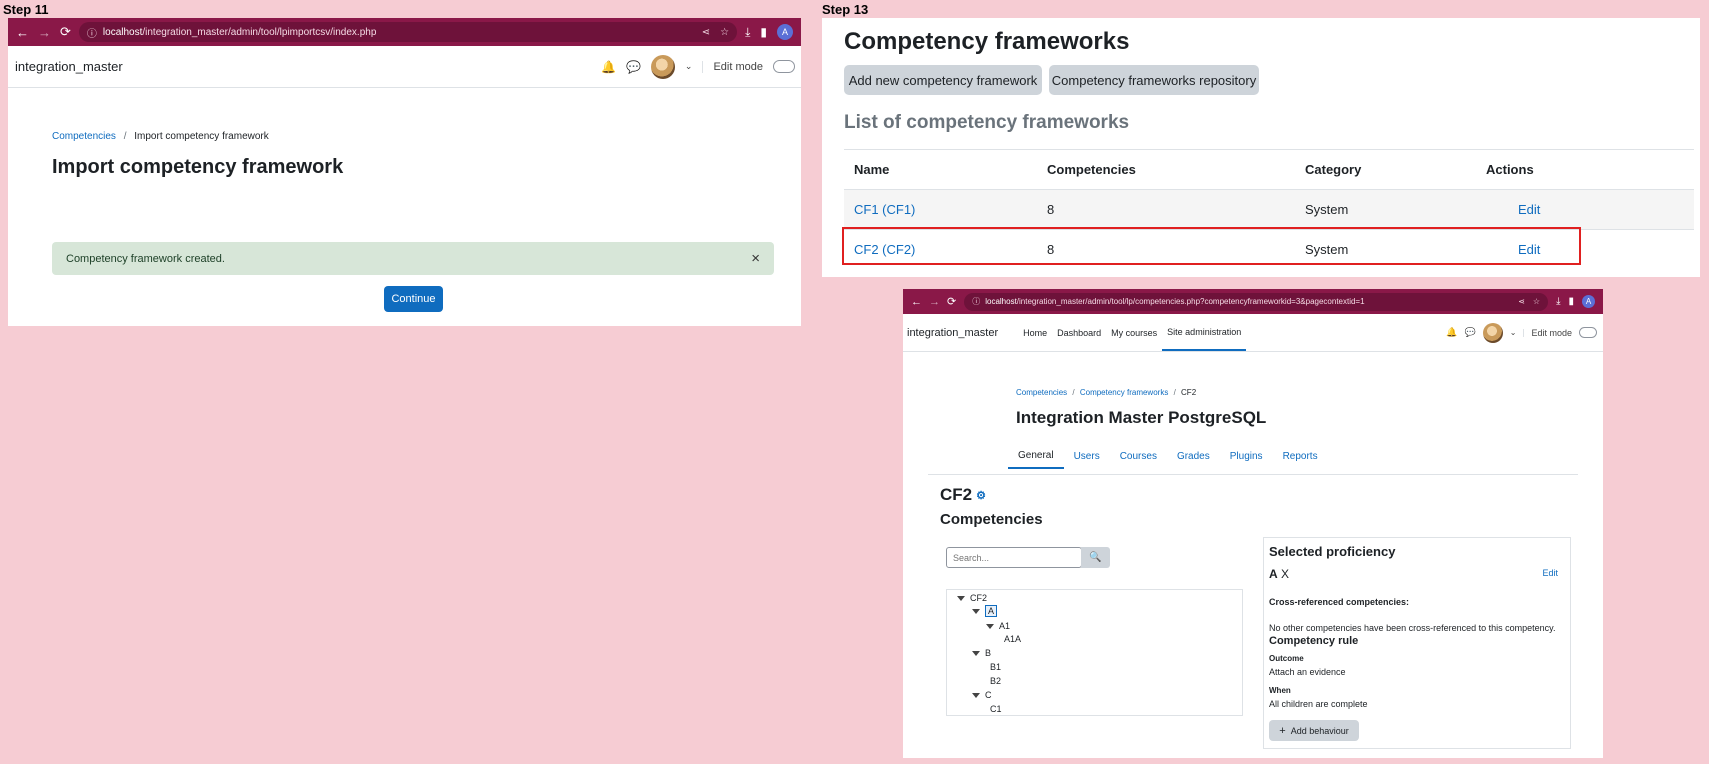  Describe the element at coordinates (1339, 602) in the screenshot. I see `cross-ref-label: Cross-referenced competencies:` at that location.